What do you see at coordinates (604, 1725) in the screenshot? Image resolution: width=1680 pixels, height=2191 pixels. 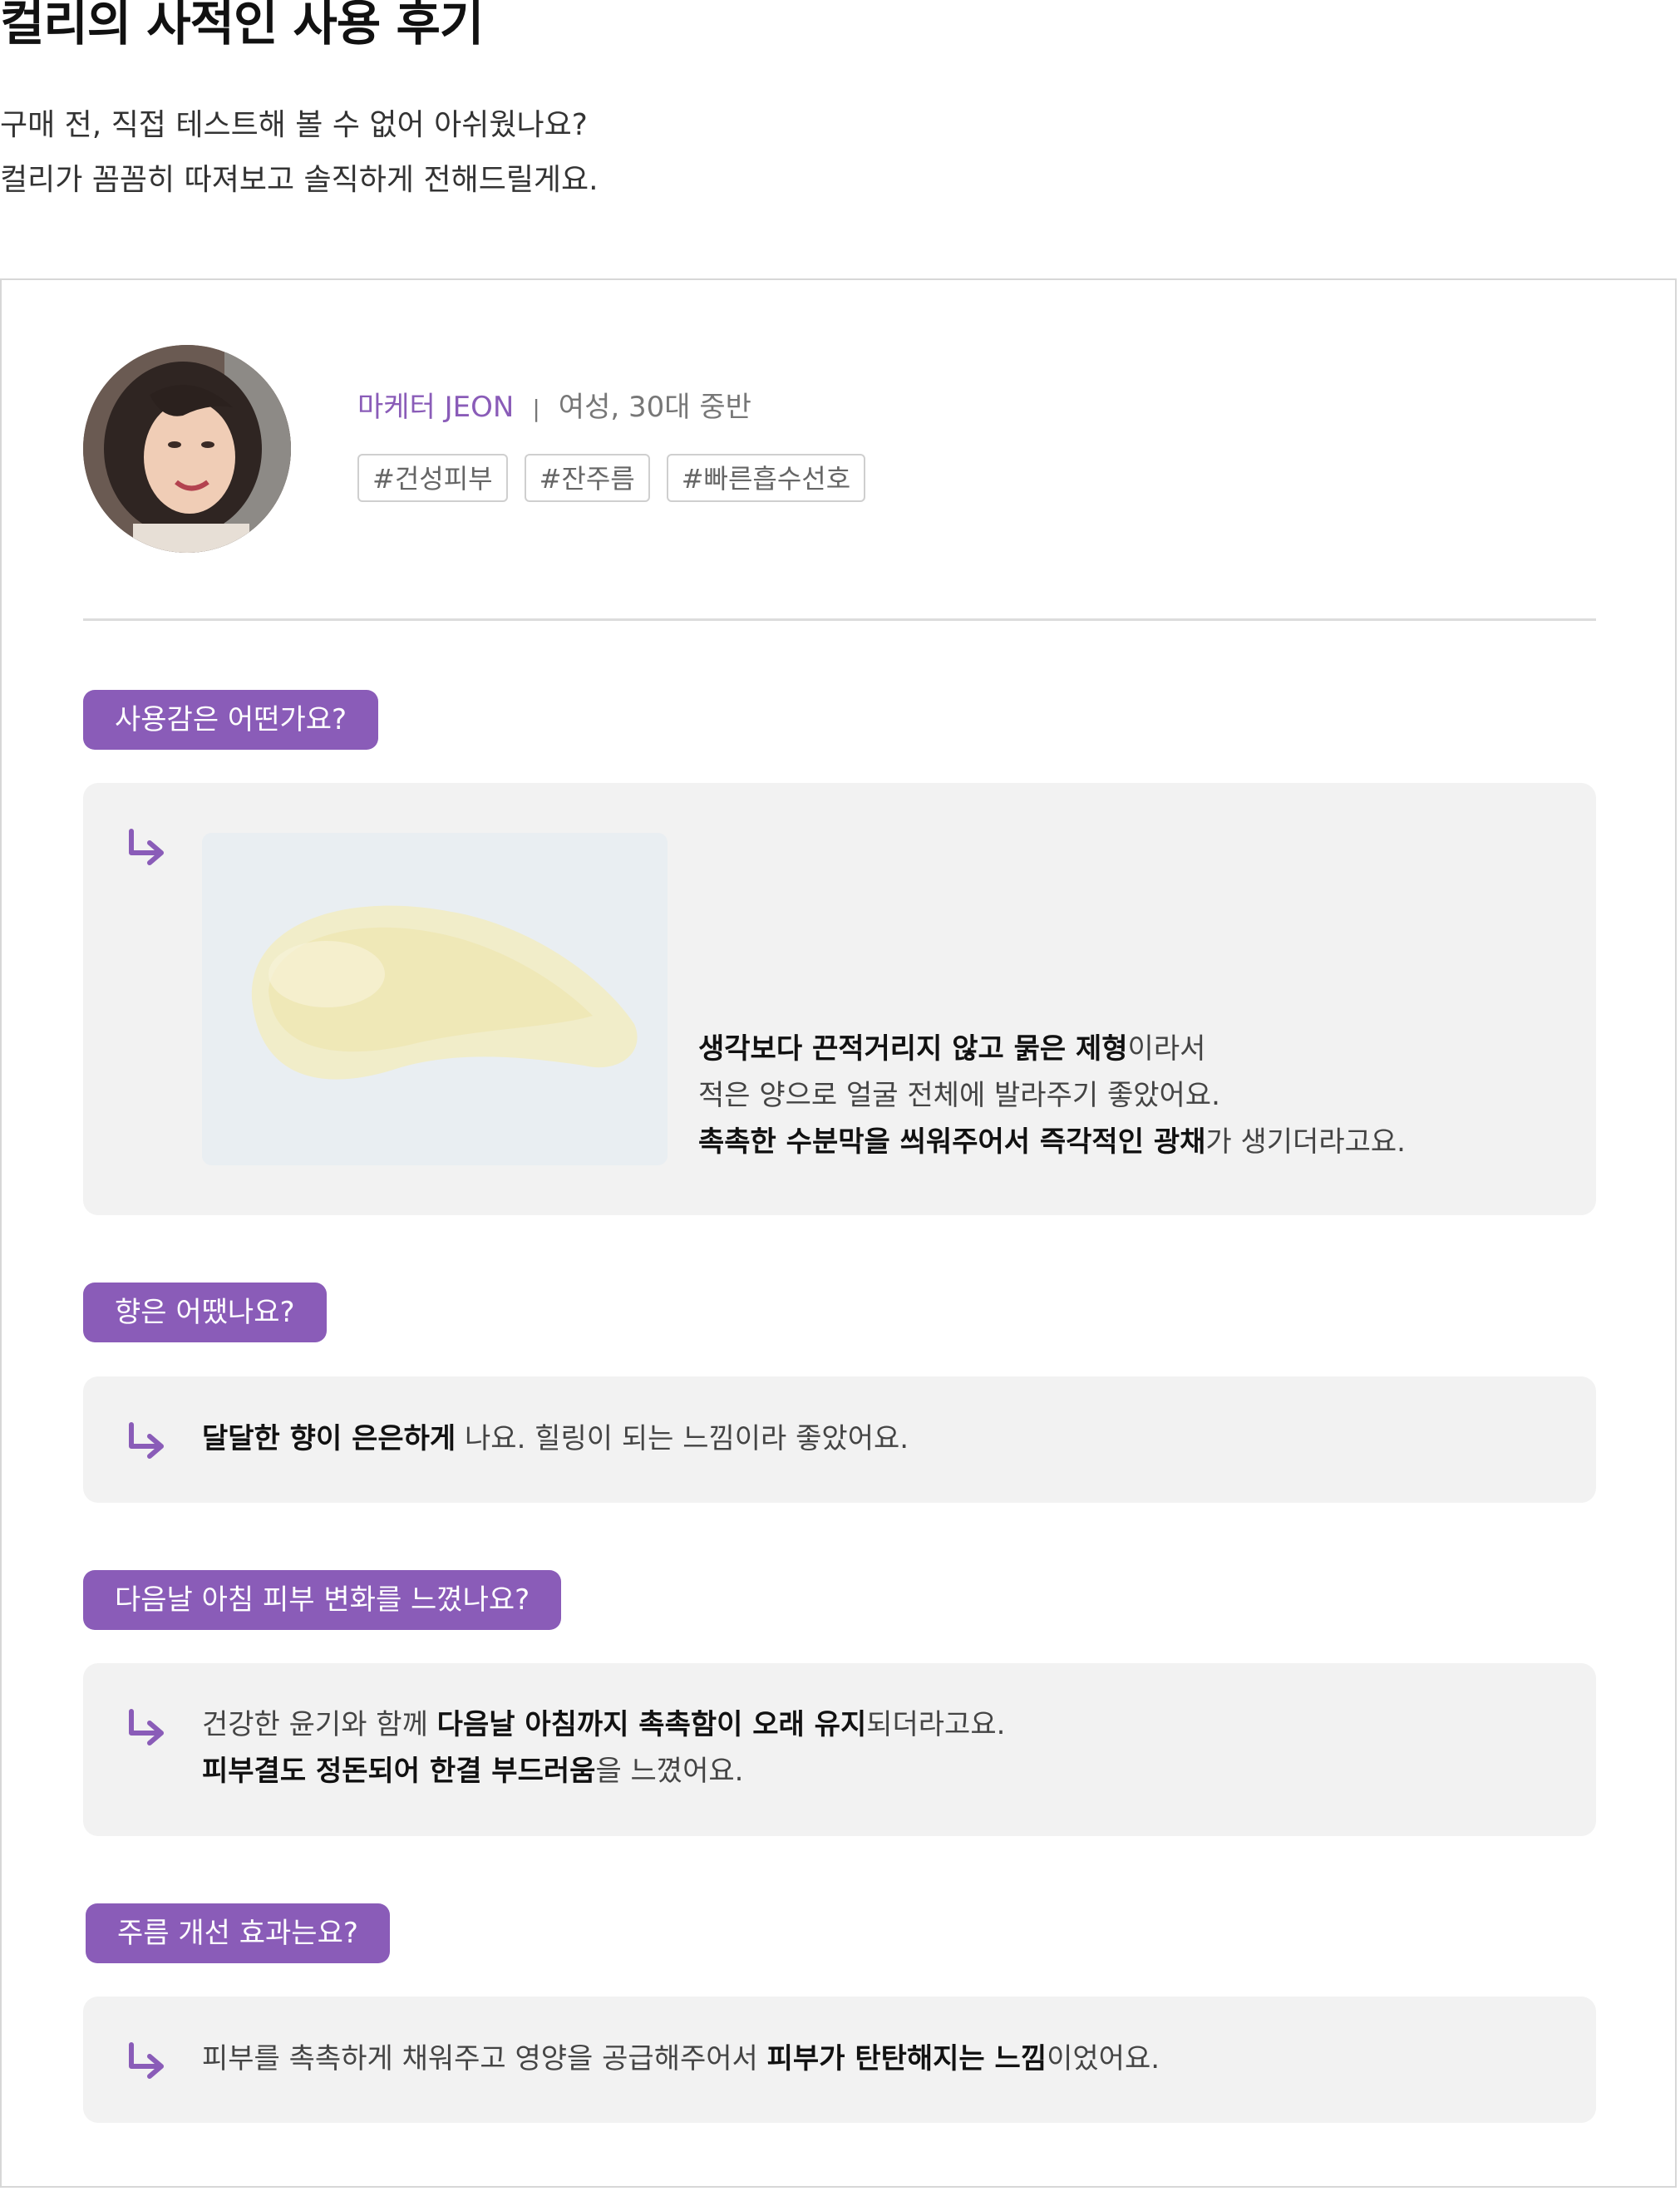 I see `answer-line: 건강한 윤기와 함께 다음날 아침까지 촉촉함이 오래 유지되더라고요.` at bounding box center [604, 1725].